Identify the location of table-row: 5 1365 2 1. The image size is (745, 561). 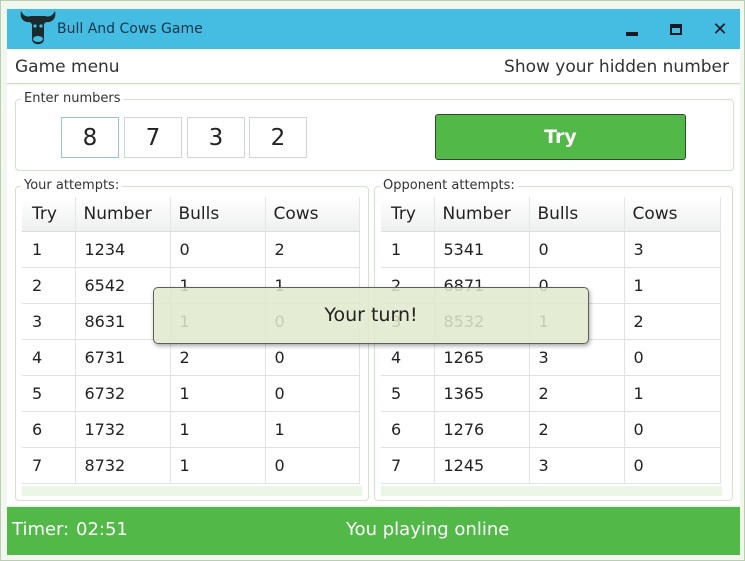
(551, 393).